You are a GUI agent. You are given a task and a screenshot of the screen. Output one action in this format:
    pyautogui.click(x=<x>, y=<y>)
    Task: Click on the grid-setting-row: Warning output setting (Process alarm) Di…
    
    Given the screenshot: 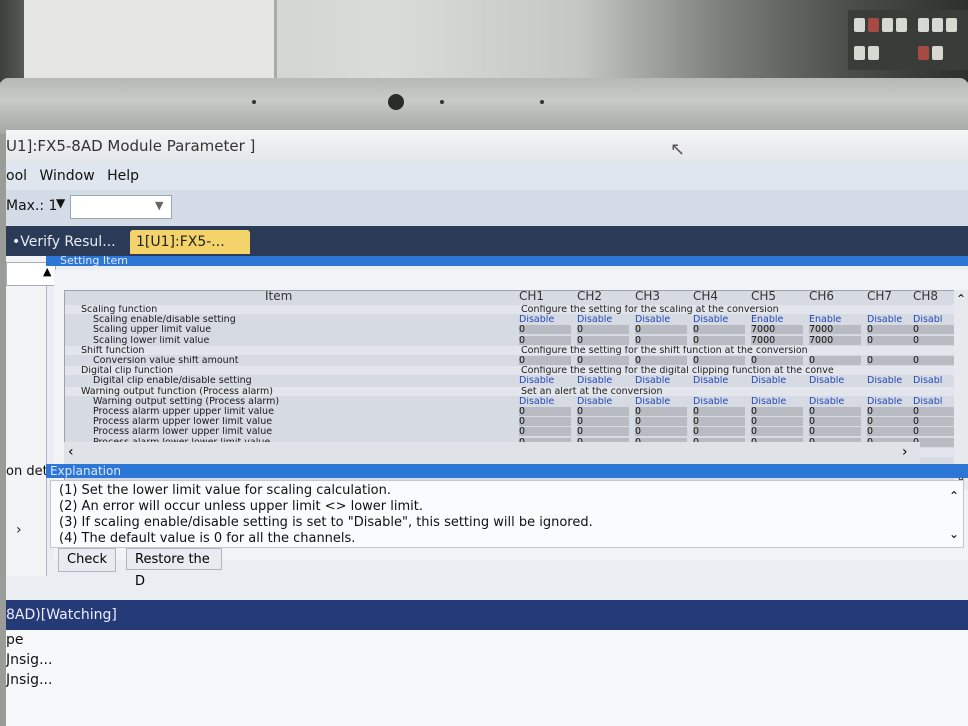 What is the action you would take?
    pyautogui.click(x=510, y=401)
    